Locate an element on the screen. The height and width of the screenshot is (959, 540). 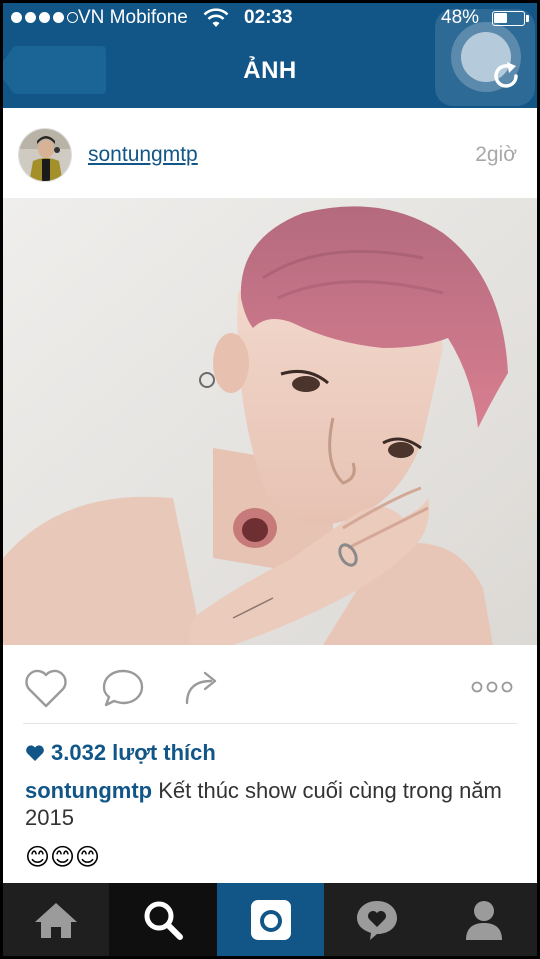
home-icon is located at coordinates (56, 920).